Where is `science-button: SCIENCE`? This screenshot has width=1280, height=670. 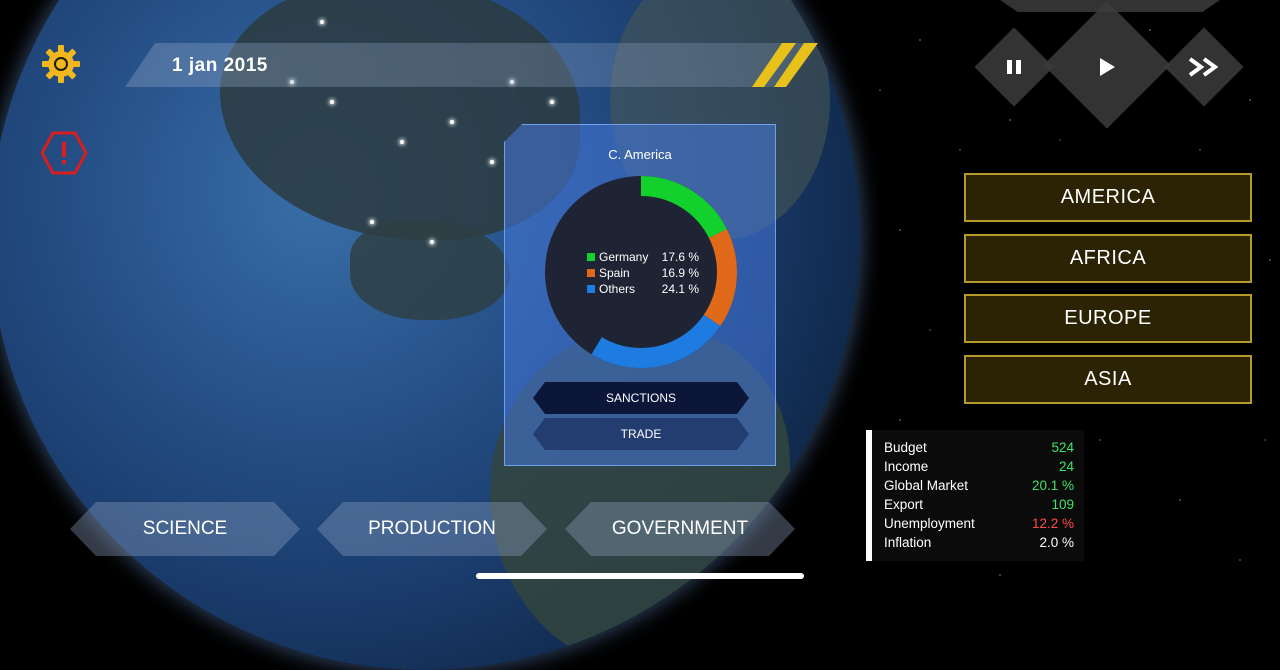
science-button: SCIENCE is located at coordinates (185, 529).